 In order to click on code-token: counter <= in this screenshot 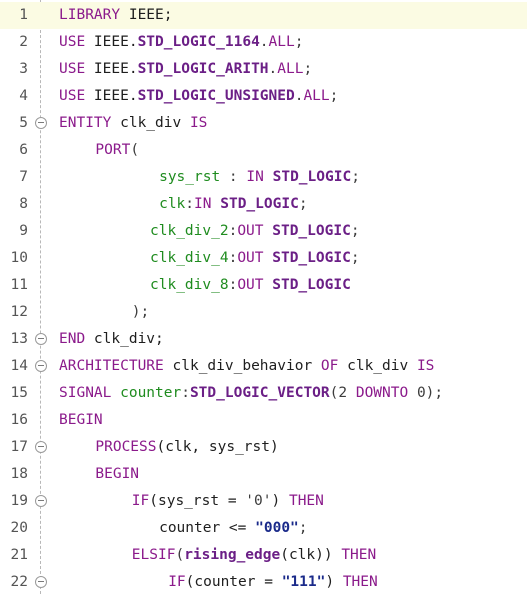, I will do `click(207, 528)`.